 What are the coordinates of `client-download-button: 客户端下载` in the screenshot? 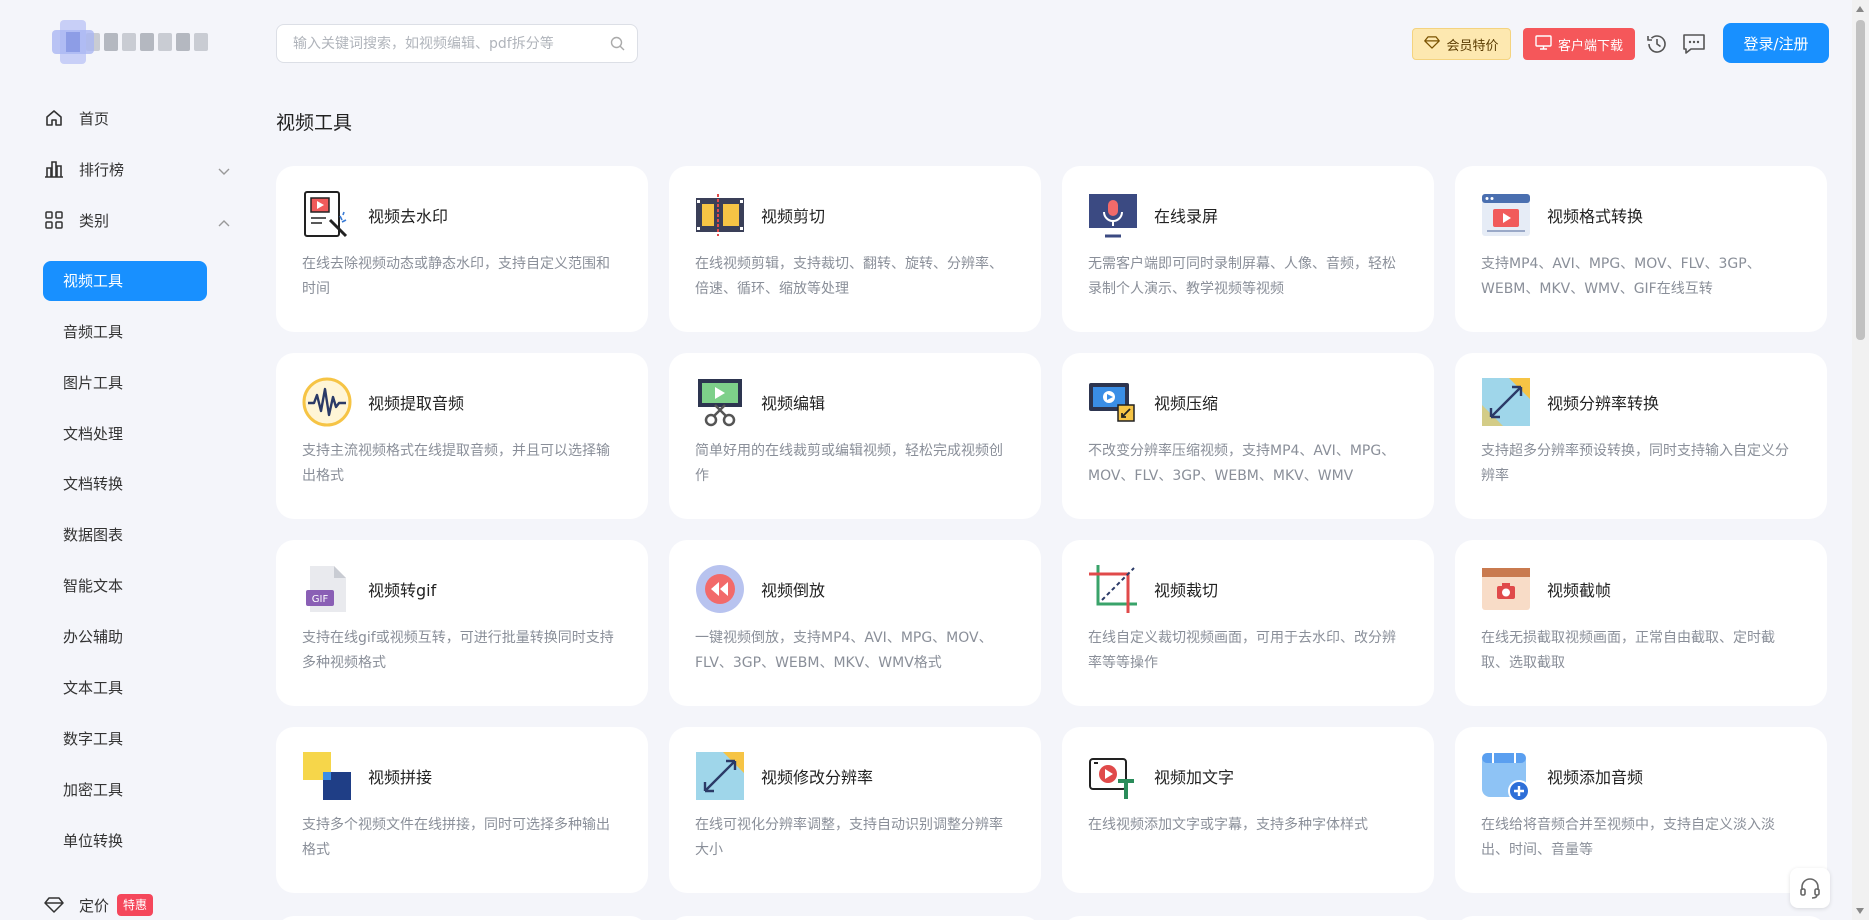 It's located at (1579, 44).